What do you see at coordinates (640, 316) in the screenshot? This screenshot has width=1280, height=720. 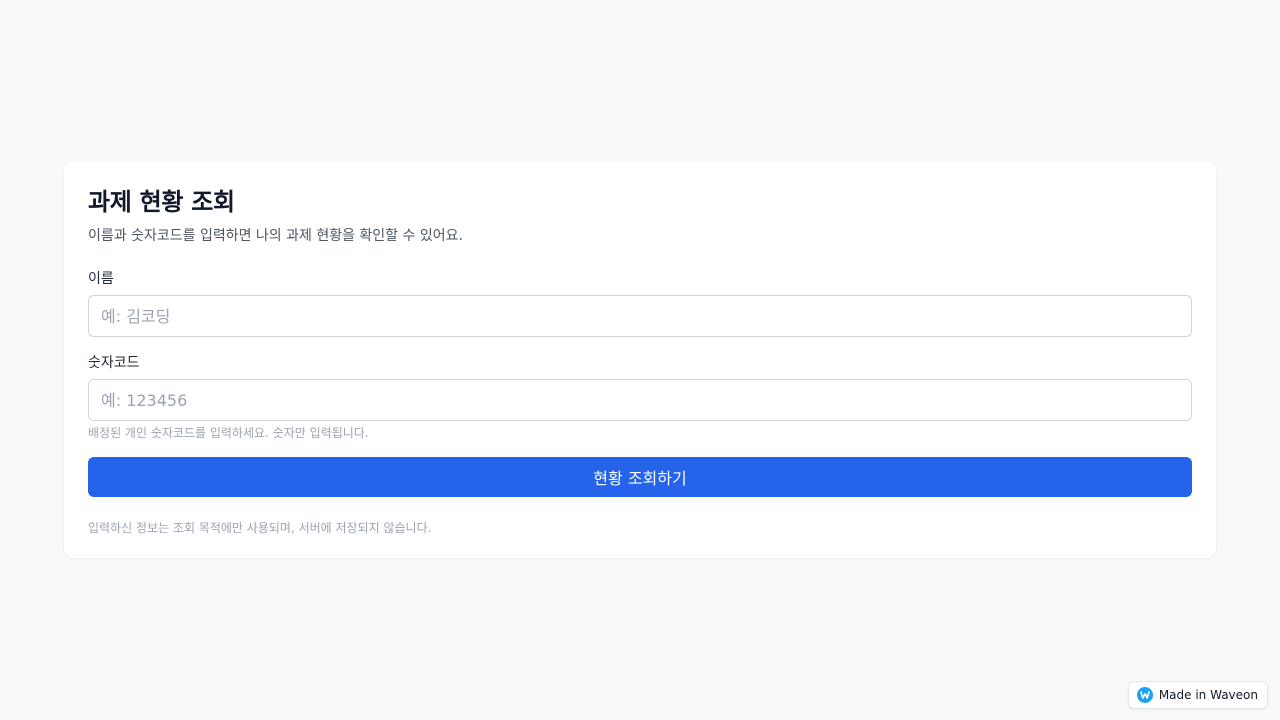 I see `name-input` at bounding box center [640, 316].